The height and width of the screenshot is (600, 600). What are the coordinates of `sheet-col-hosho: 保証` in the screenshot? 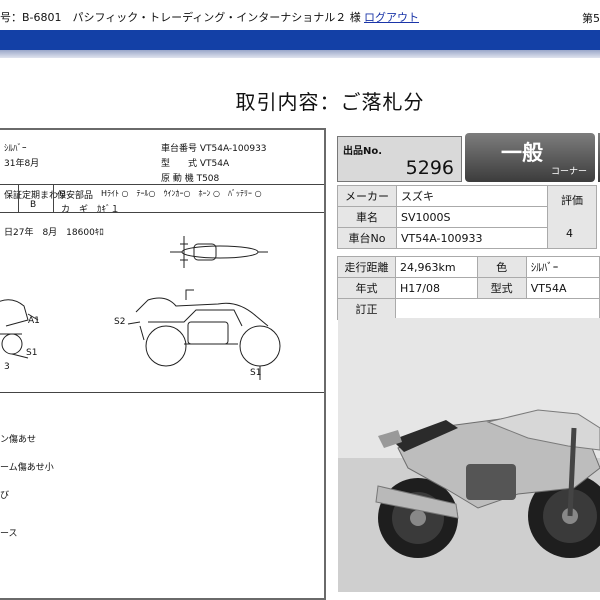 It's located at (13, 196).